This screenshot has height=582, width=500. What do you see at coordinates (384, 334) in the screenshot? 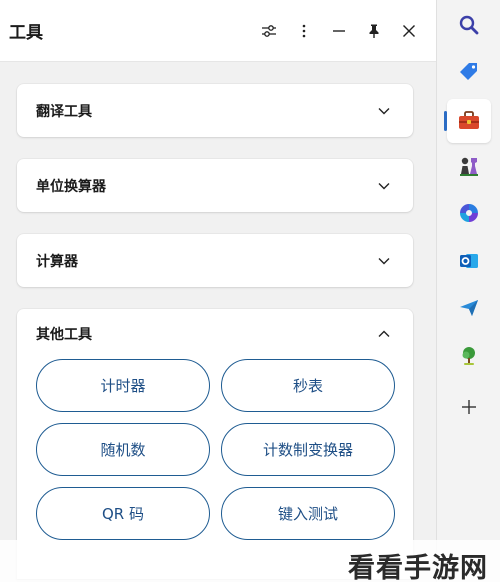
I see `chevron-up-icon` at bounding box center [384, 334].